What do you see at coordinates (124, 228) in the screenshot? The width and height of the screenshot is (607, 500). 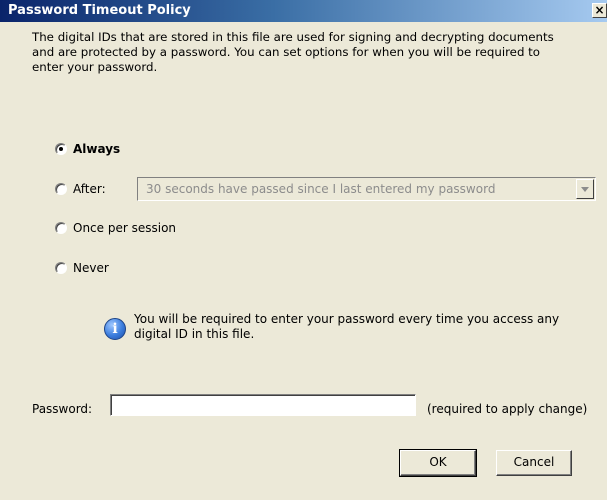 I see `radio-once-per-session-label: Once per session` at bounding box center [124, 228].